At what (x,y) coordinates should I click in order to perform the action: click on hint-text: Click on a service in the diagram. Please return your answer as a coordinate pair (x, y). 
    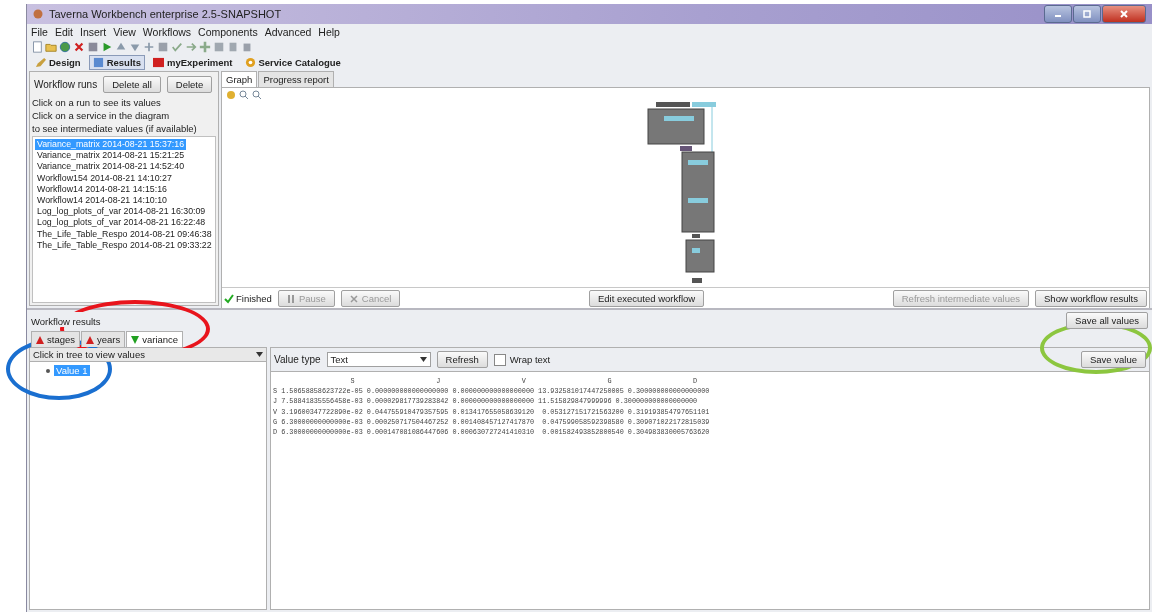
    Looking at the image, I should click on (101, 115).